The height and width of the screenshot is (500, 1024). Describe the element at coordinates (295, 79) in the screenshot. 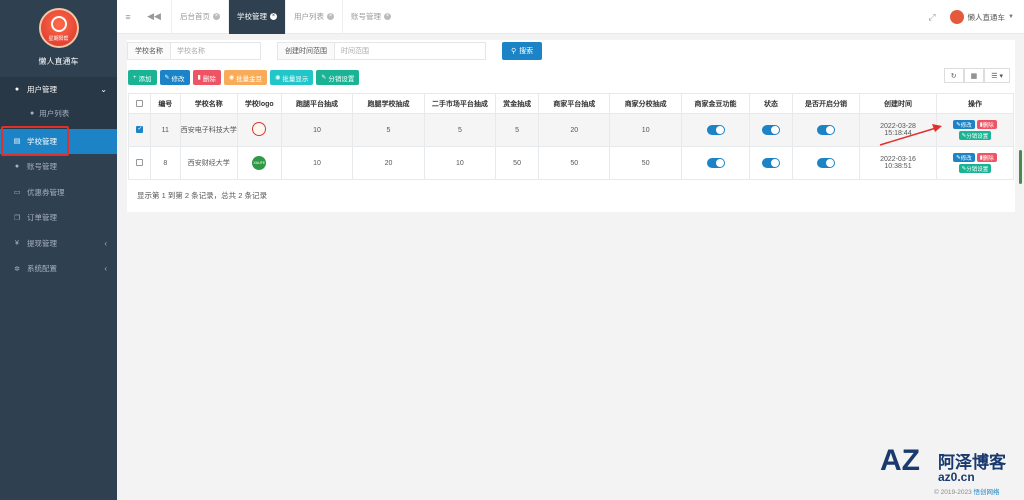

I see `batch-show-label: 批量显示` at that location.